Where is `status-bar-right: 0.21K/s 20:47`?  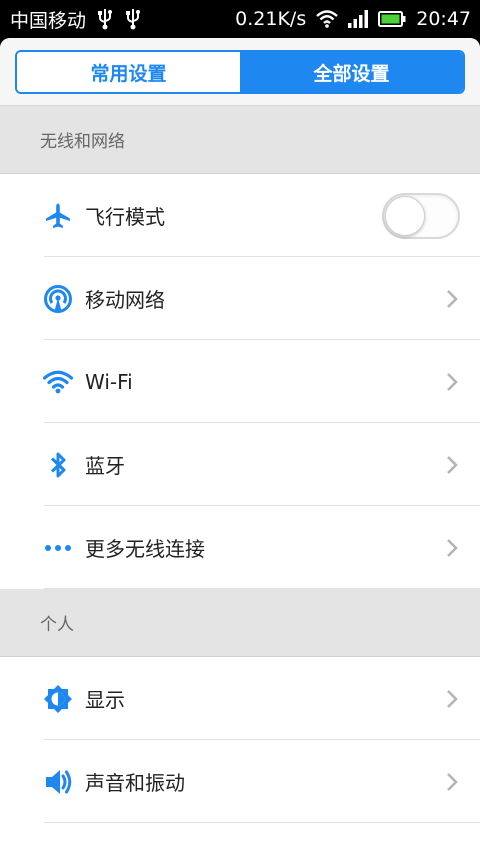 status-bar-right: 0.21K/s 20:47 is located at coordinates (353, 19).